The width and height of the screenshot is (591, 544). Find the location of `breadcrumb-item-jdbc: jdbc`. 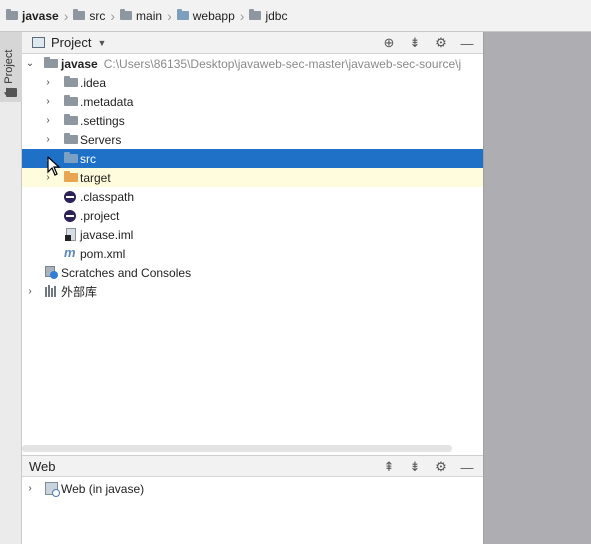

breadcrumb-item-jdbc: jdbc is located at coordinates (268, 16).